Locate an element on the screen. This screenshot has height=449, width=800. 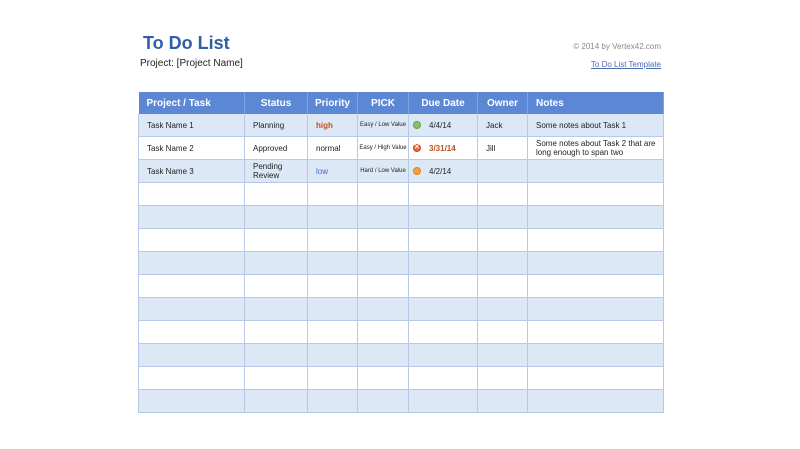
col-header-priority: Priority is located at coordinates (332, 103).